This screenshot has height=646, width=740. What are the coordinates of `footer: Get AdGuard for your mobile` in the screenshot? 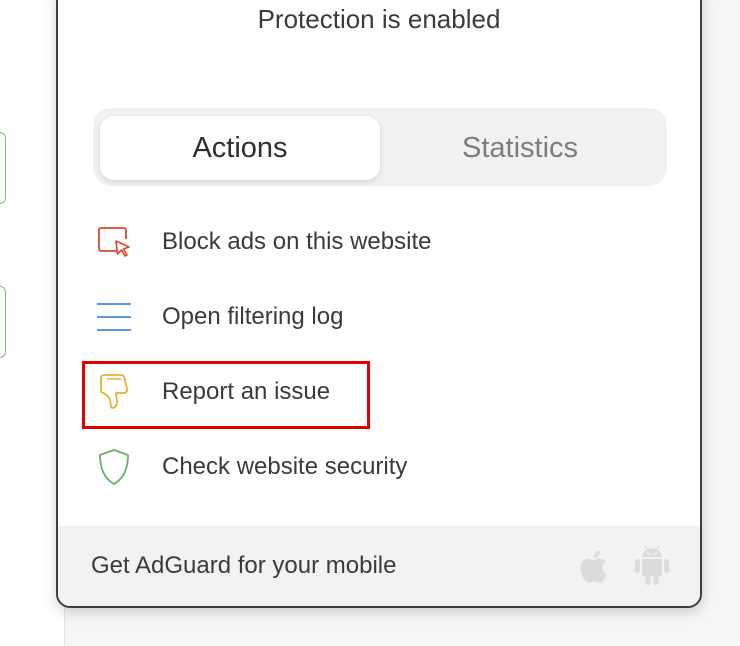 It's located at (379, 566).